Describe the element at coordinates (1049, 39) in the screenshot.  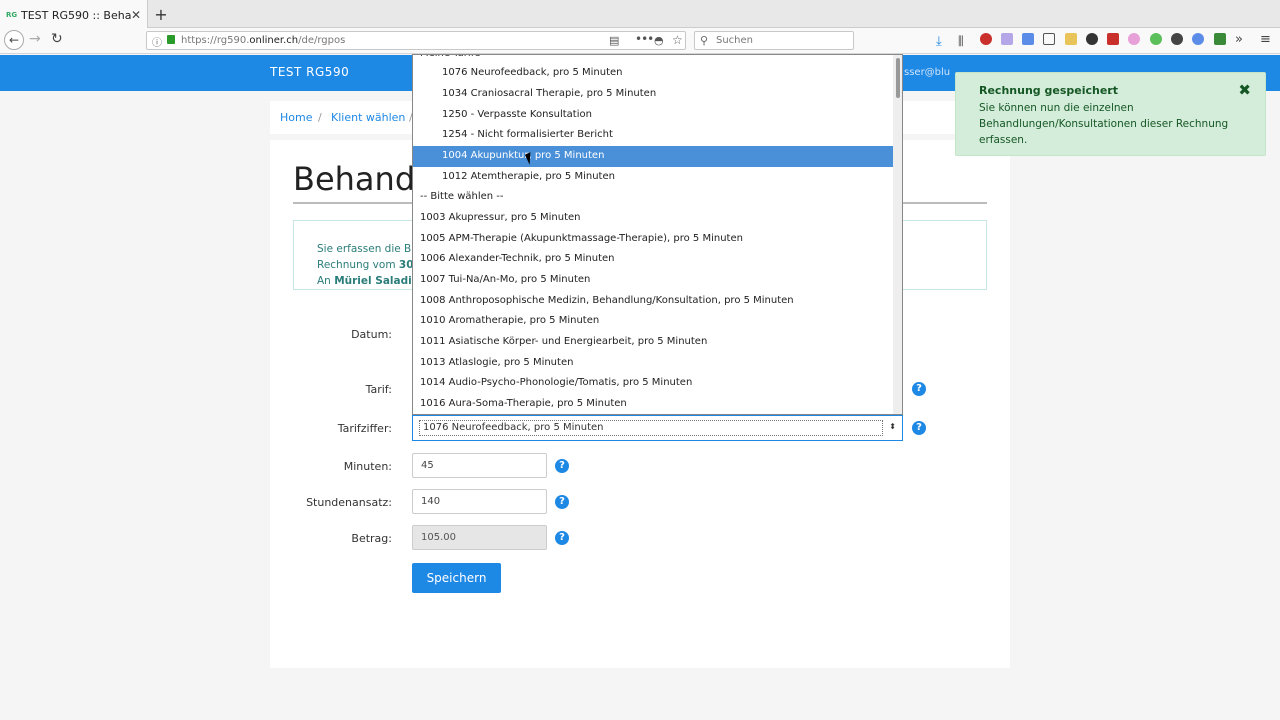
I see `window-icon` at that location.